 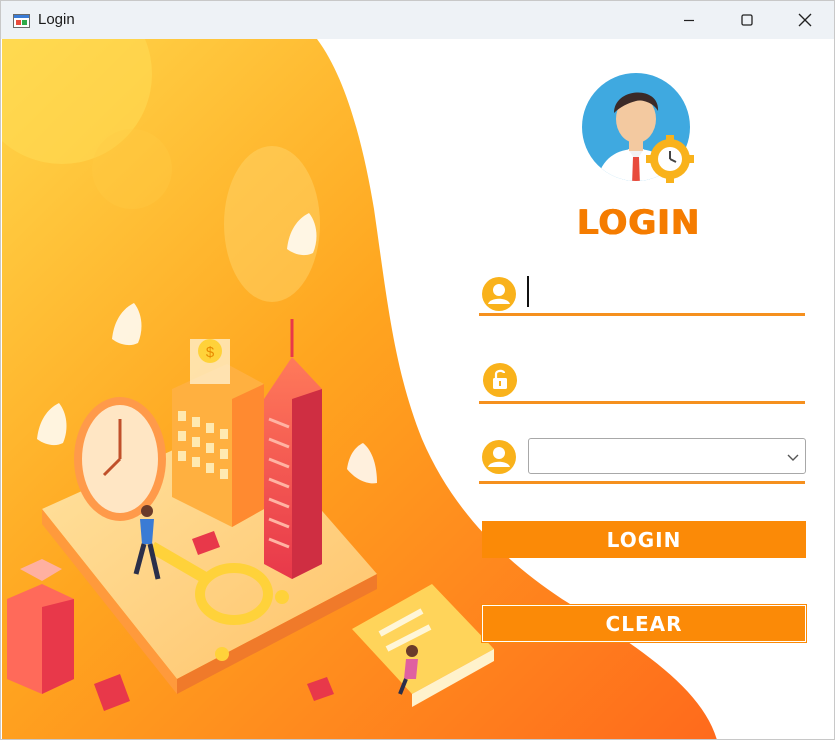 I want to click on close-button, so click(x=805, y=20).